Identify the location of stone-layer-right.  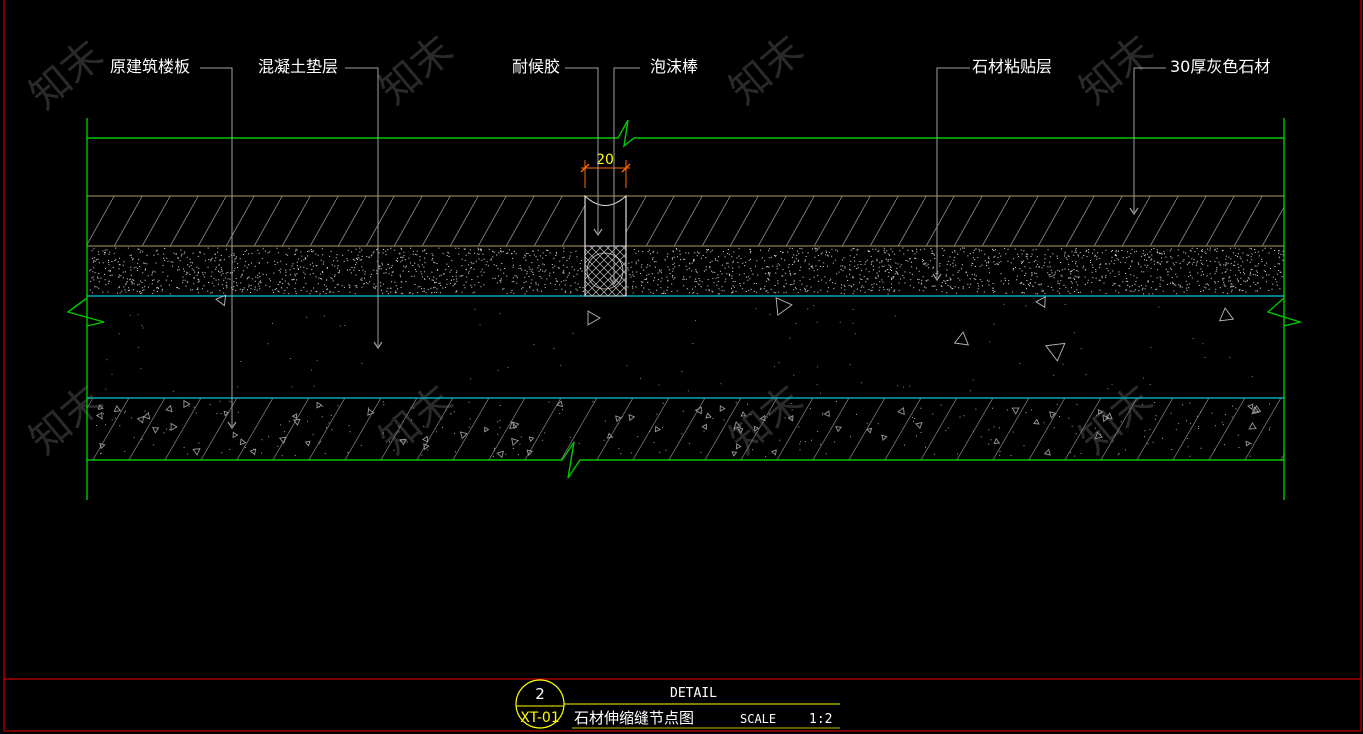
(955, 221).